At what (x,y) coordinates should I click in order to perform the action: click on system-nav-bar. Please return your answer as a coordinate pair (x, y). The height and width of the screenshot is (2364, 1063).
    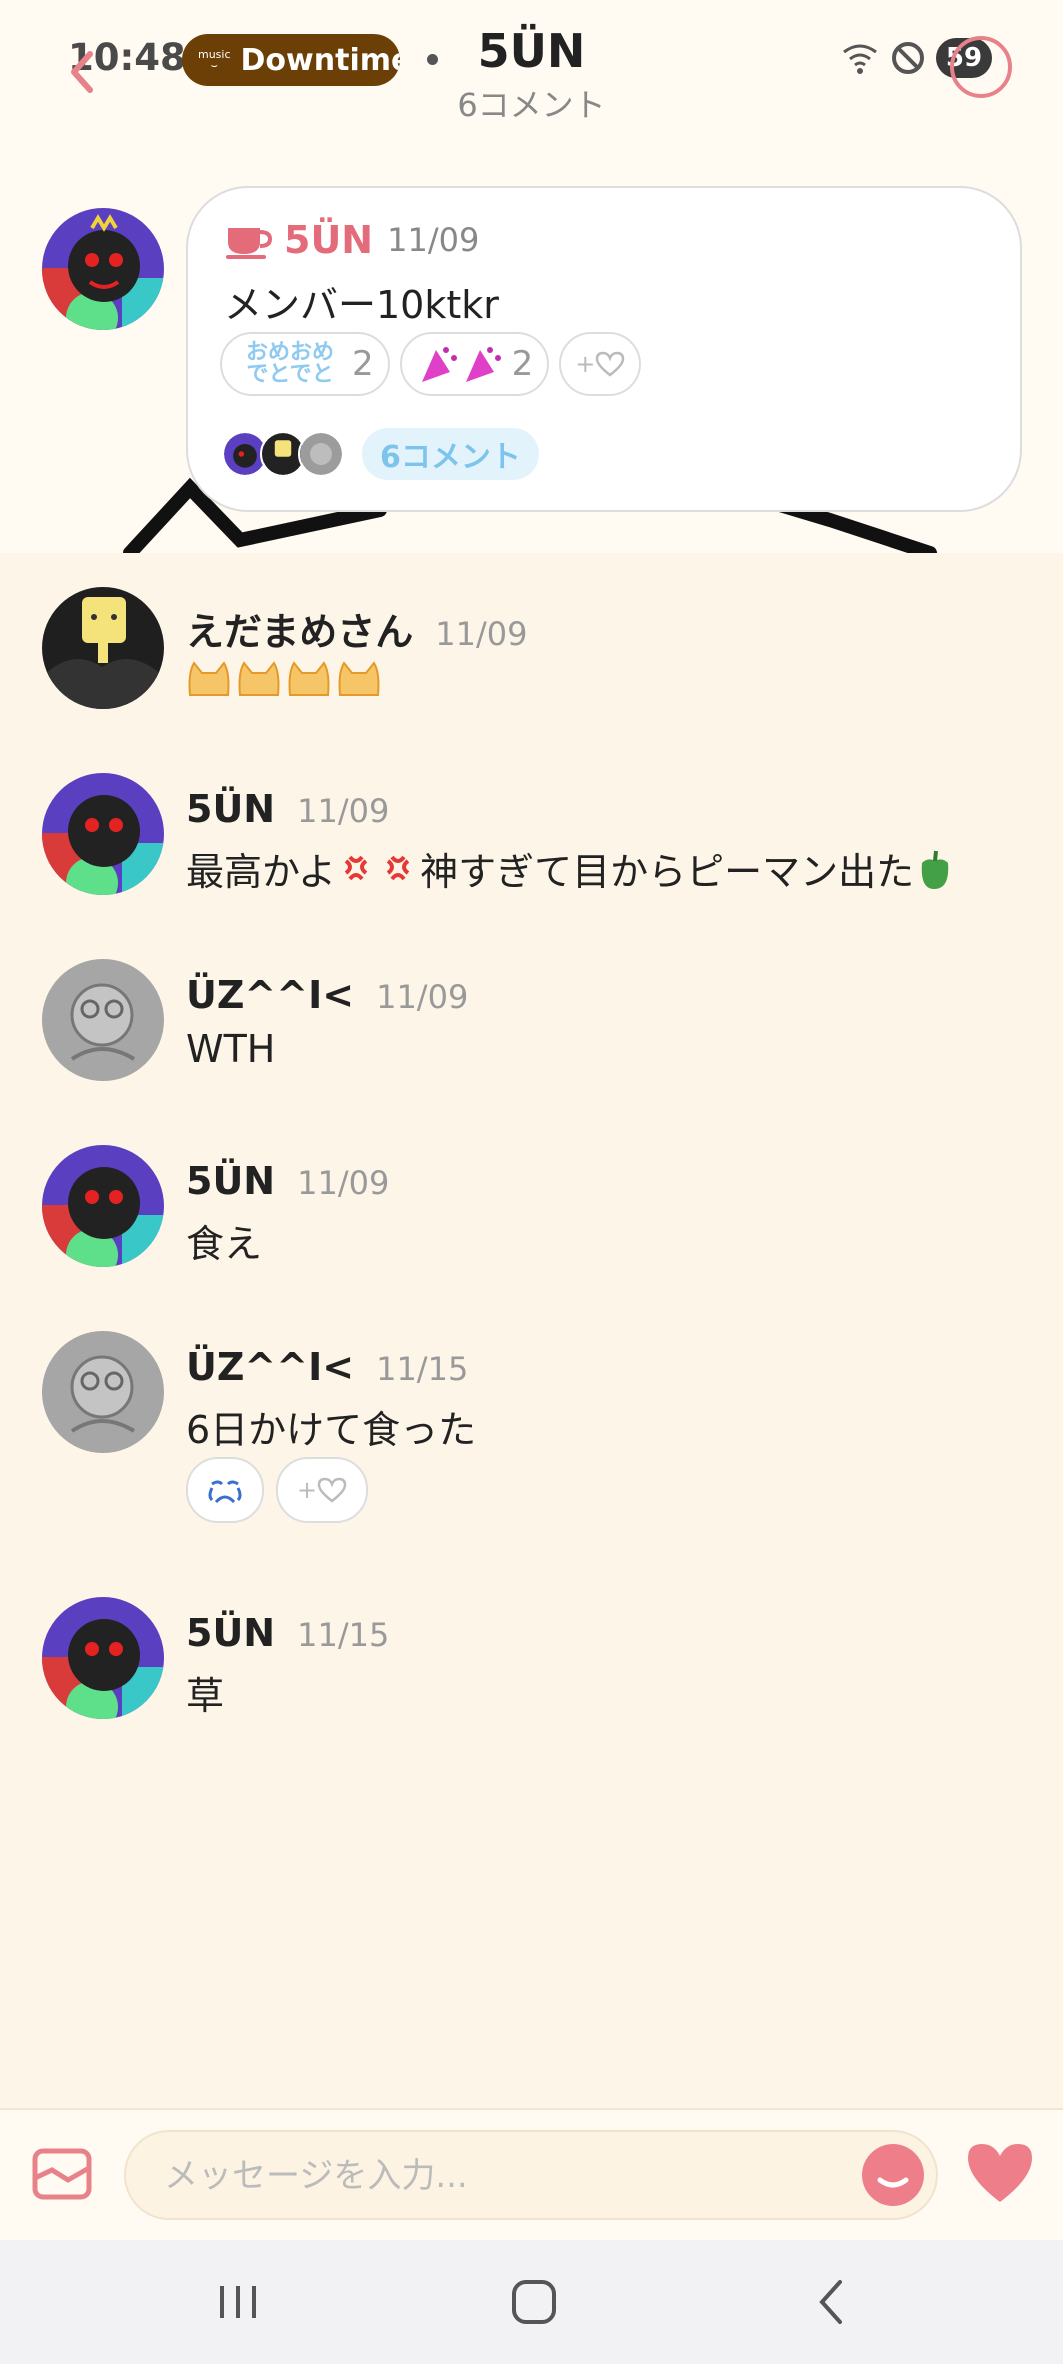
    Looking at the image, I should click on (531, 2302).